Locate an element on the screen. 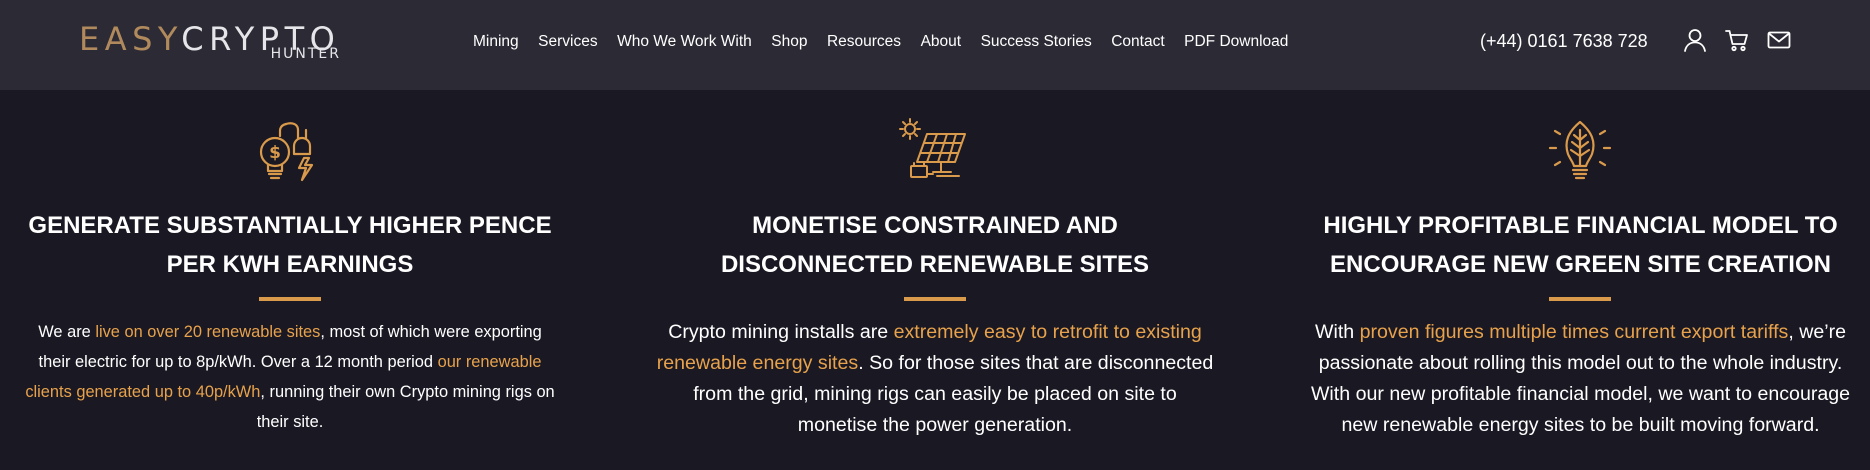 The width and height of the screenshot is (1870, 470). logo-subtitle: HUNTER is located at coordinates (305, 54).